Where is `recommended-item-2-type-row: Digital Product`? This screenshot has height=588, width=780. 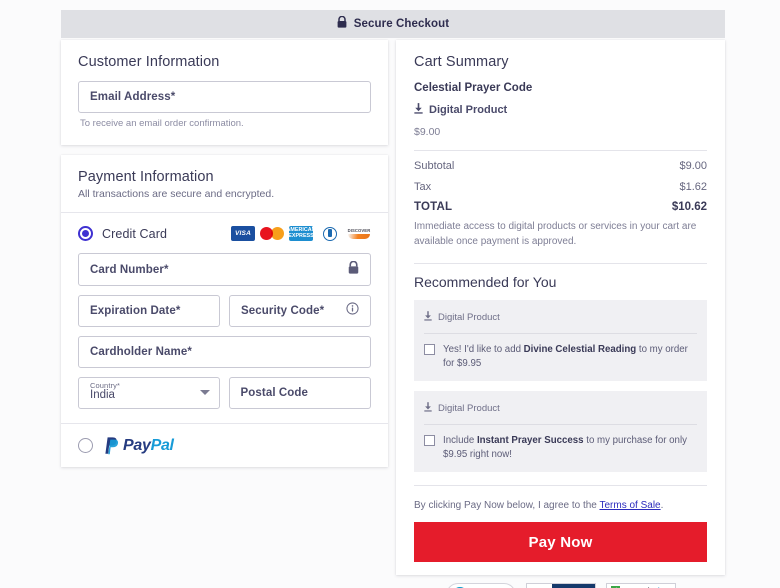
recommended-item-2-type-row: Digital Product is located at coordinates (560, 412).